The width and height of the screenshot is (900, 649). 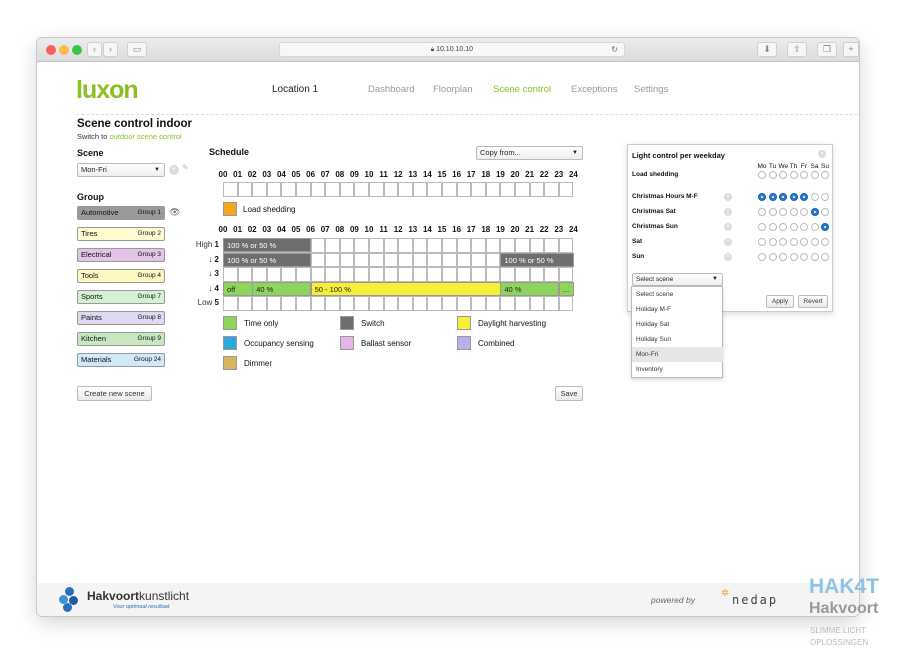 What do you see at coordinates (677, 294) in the screenshot?
I see `dropdown-option: Select scene` at bounding box center [677, 294].